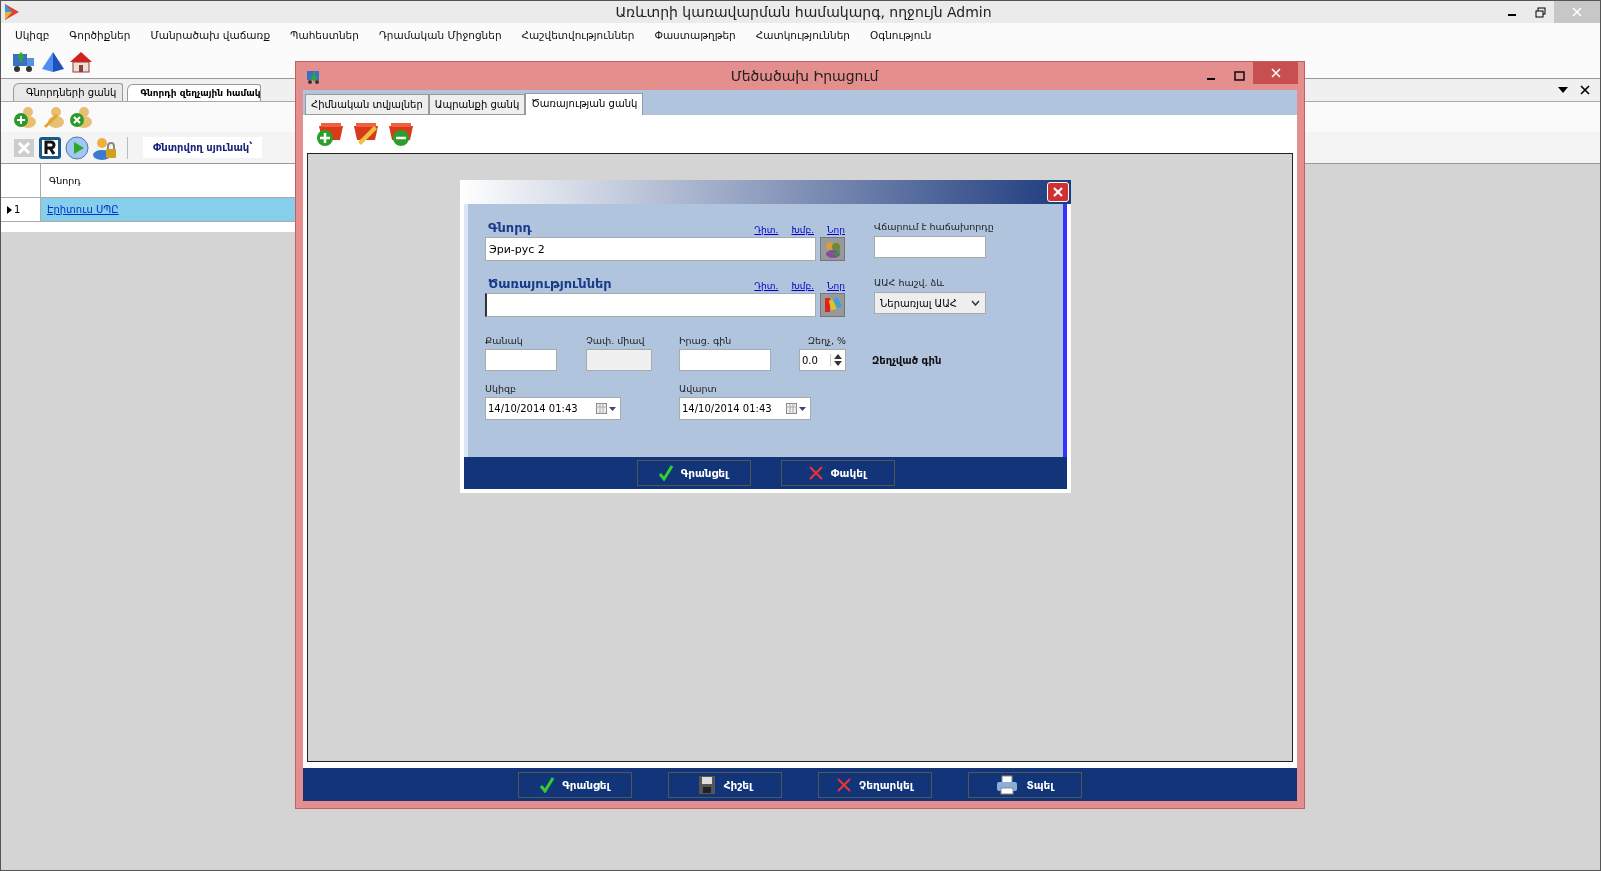 This screenshot has width=1601, height=871. I want to click on menu-item: Մանրածախ վաճառք, so click(210, 34).